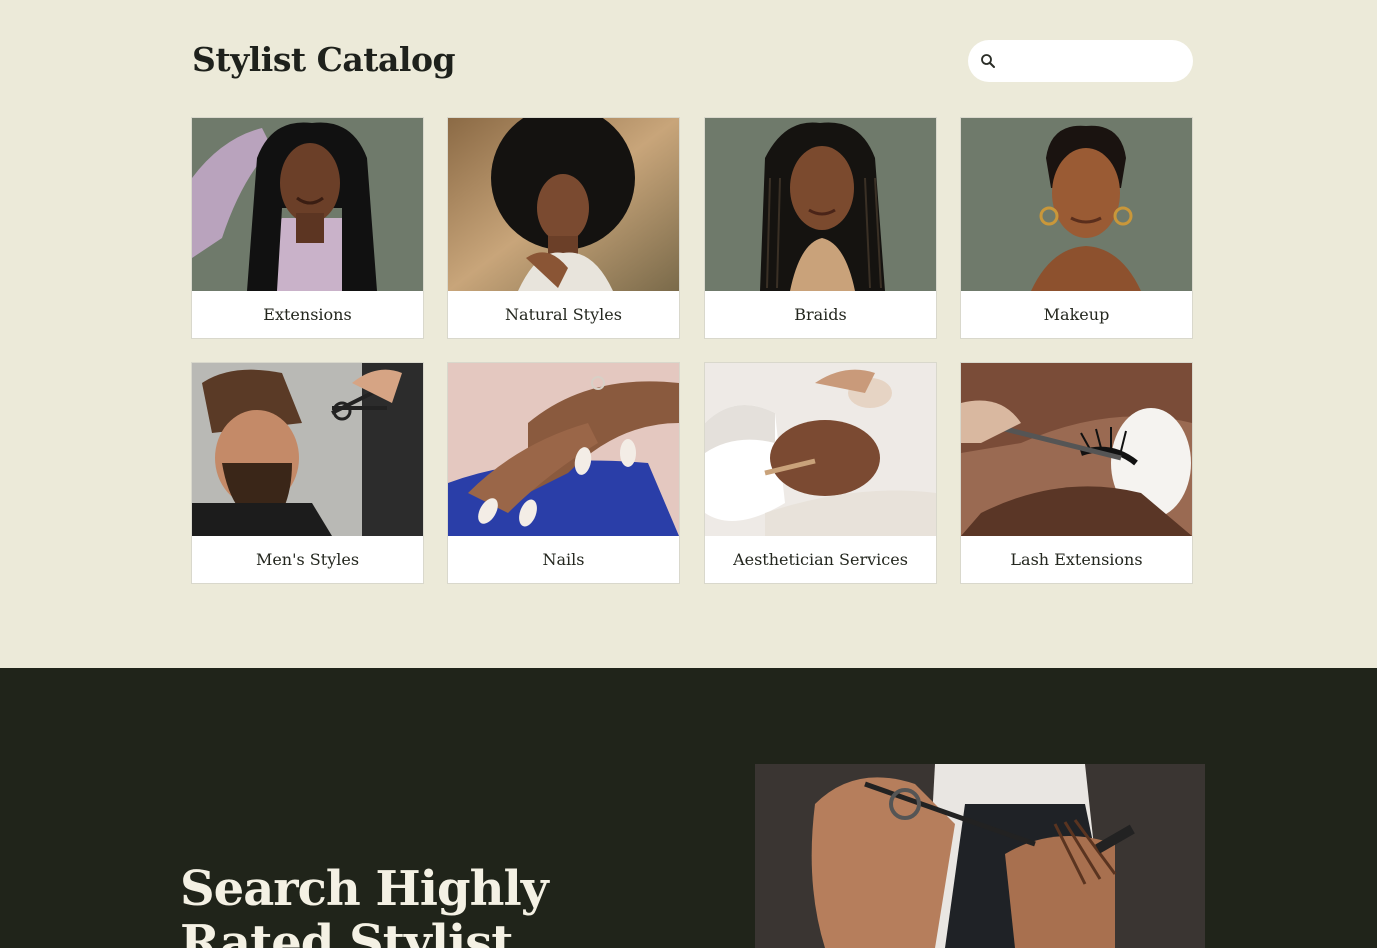 The height and width of the screenshot is (948, 1377). What do you see at coordinates (563, 314) in the screenshot?
I see `category-label: Natural Styles` at bounding box center [563, 314].